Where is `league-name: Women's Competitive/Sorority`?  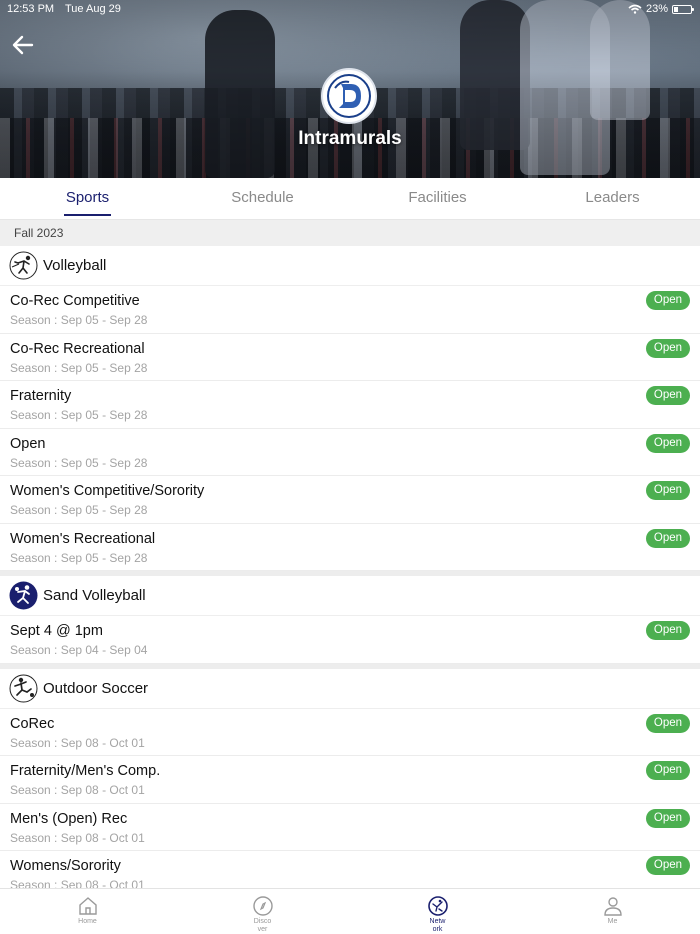
league-name: Women's Competitive/Sorority is located at coordinates (107, 491).